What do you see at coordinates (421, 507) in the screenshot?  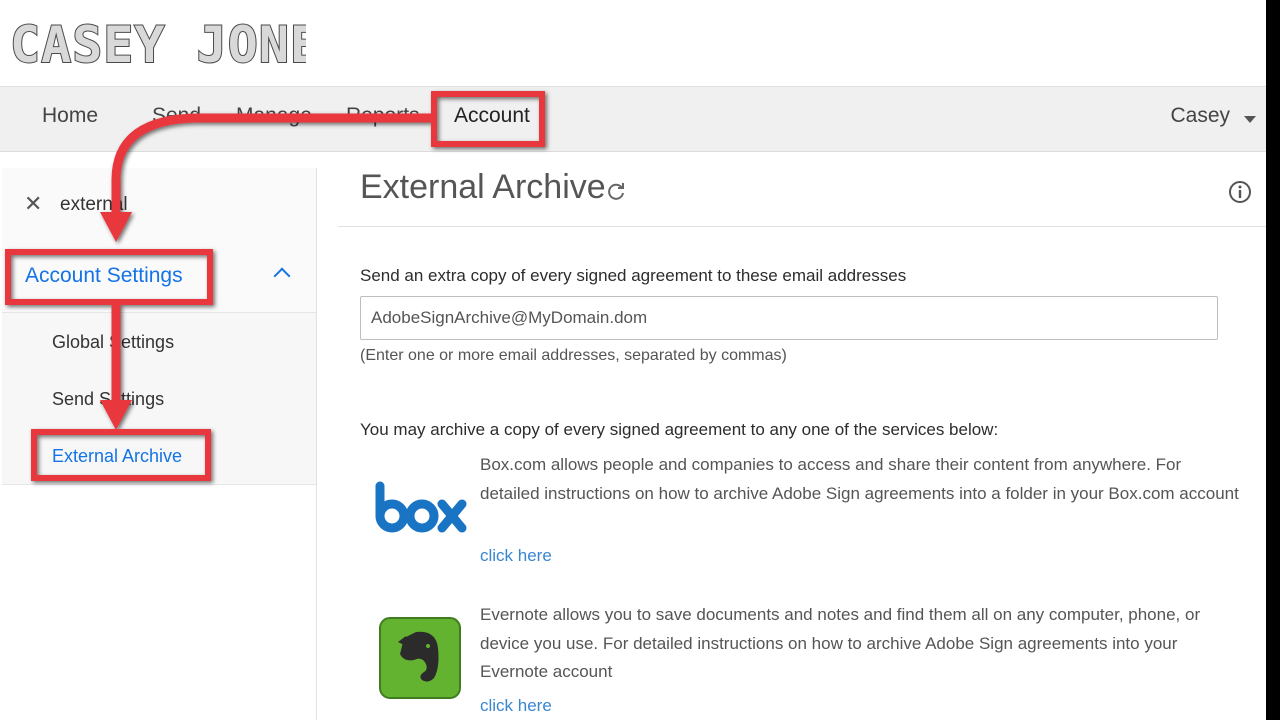 I see `box-logo-icon` at bounding box center [421, 507].